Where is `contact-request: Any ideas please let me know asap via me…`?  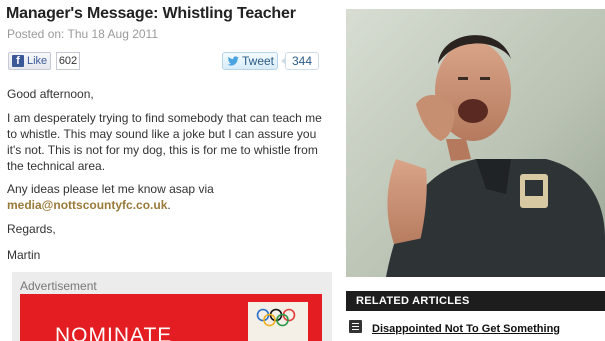 contact-request: Any ideas please let me know asap via me… is located at coordinates (110, 197).